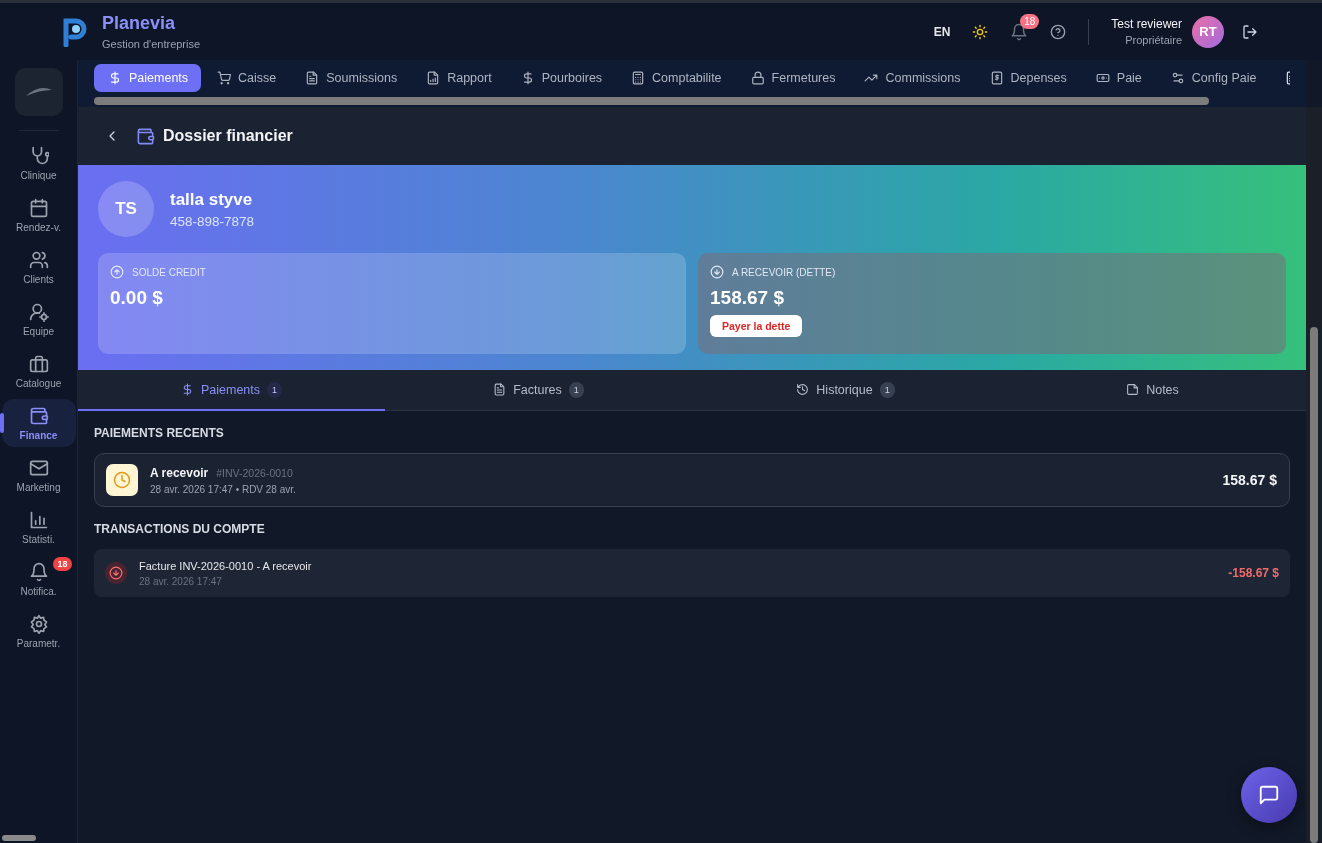 The image size is (1322, 843). What do you see at coordinates (845, 390) in the screenshot?
I see `detail-tab: Historique 1` at bounding box center [845, 390].